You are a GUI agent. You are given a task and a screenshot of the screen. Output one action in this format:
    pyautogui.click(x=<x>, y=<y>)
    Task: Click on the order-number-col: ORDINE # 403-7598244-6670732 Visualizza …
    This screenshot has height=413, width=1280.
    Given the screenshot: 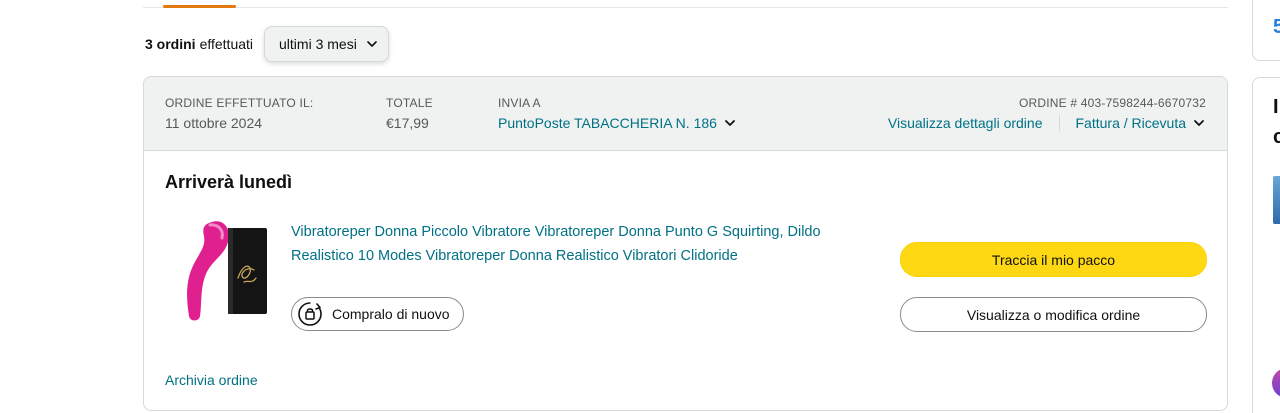 What is the action you would take?
    pyautogui.click(x=1047, y=113)
    